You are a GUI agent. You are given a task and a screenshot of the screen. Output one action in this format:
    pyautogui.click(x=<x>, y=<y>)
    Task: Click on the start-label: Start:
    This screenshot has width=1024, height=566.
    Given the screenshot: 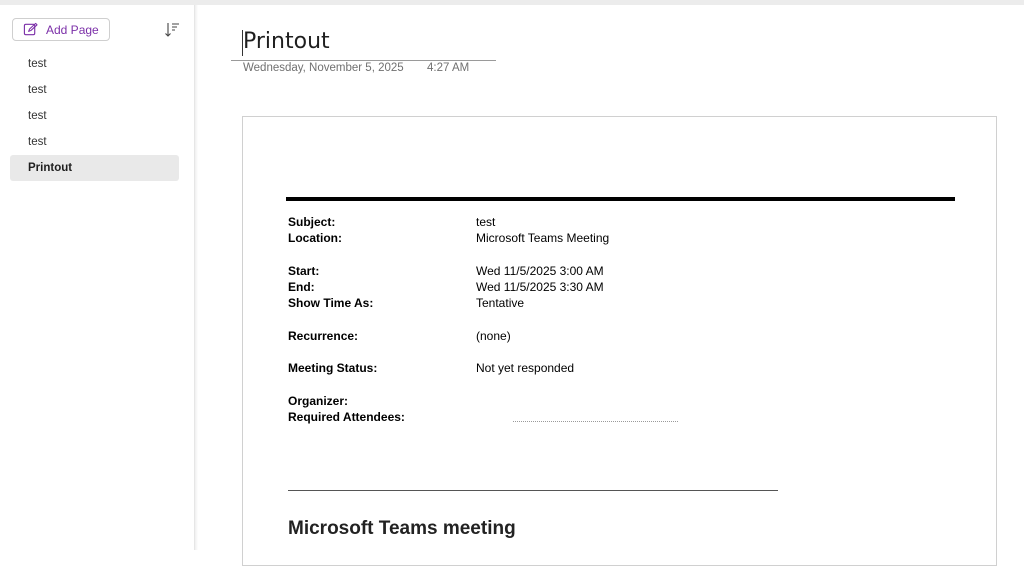 What is the action you would take?
    pyautogui.click(x=304, y=271)
    